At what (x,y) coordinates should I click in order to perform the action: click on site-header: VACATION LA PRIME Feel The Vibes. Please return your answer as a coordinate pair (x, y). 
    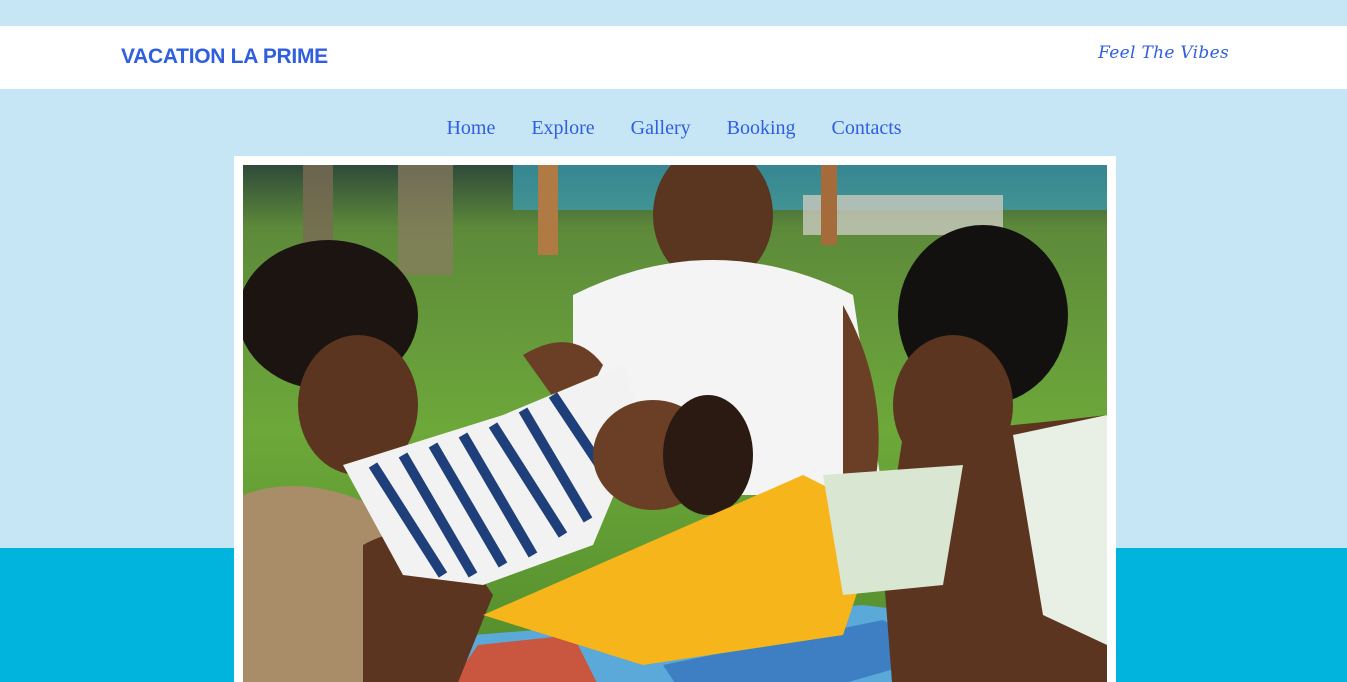
    Looking at the image, I should click on (673, 57).